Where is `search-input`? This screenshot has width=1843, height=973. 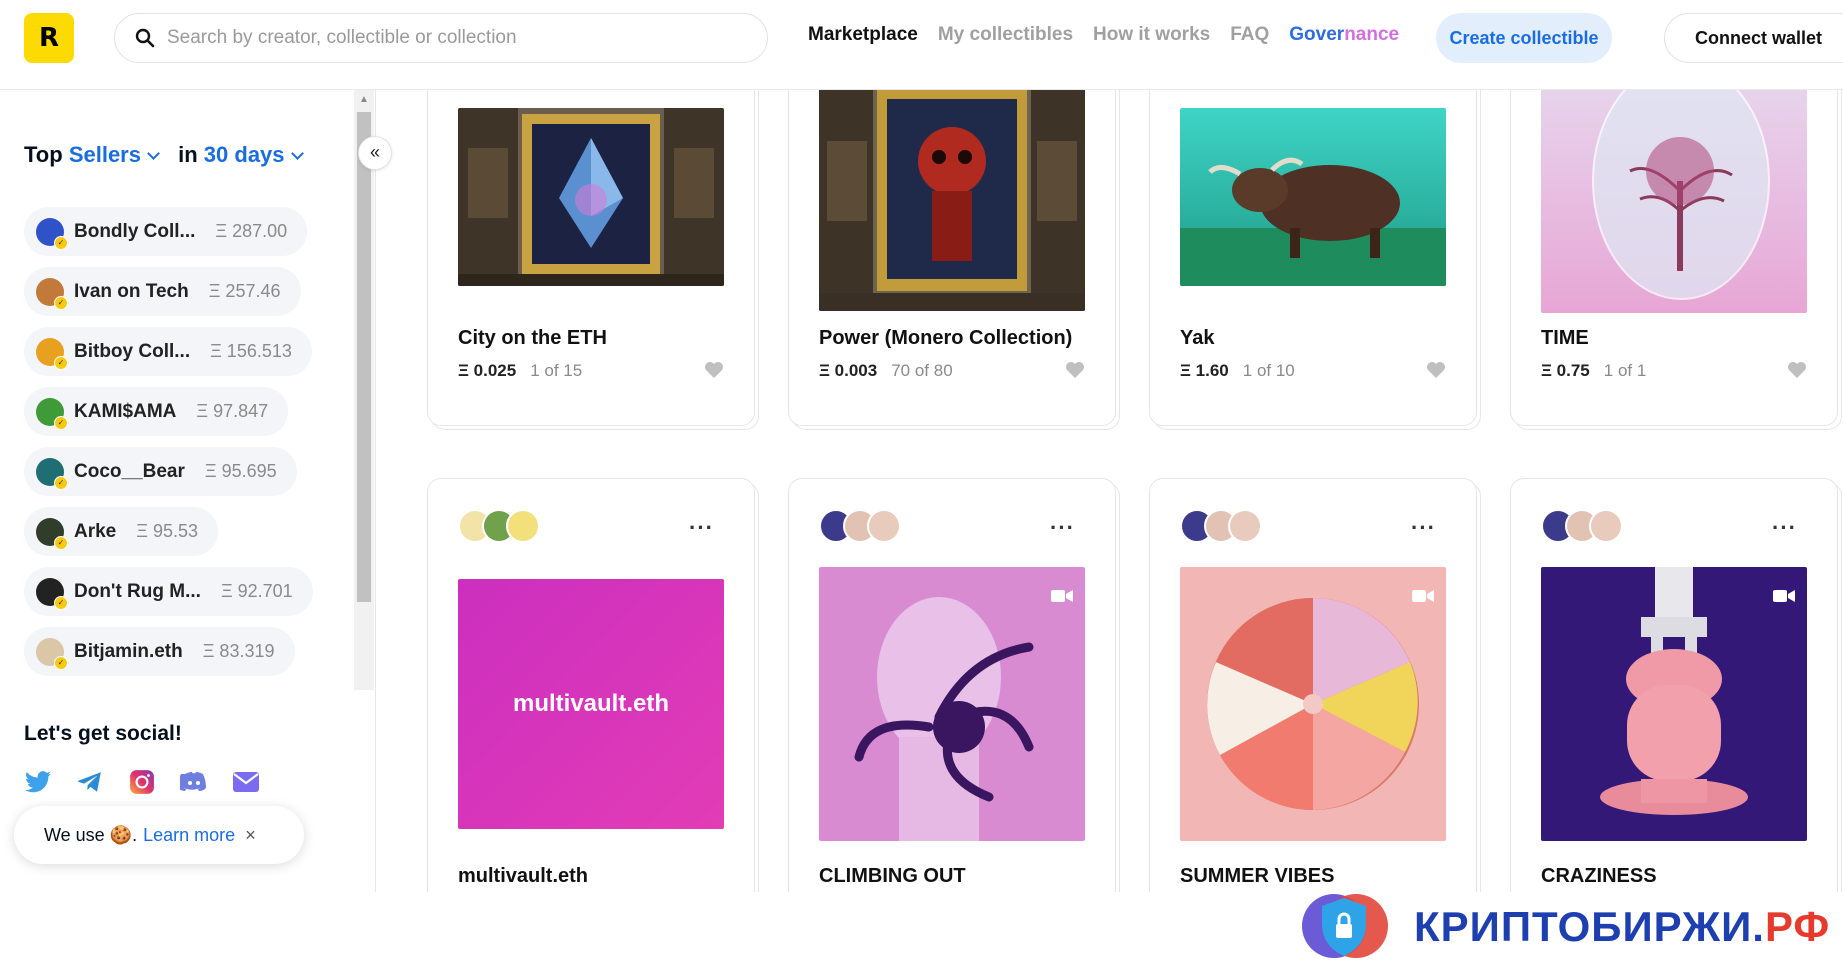
search-input is located at coordinates (447, 38).